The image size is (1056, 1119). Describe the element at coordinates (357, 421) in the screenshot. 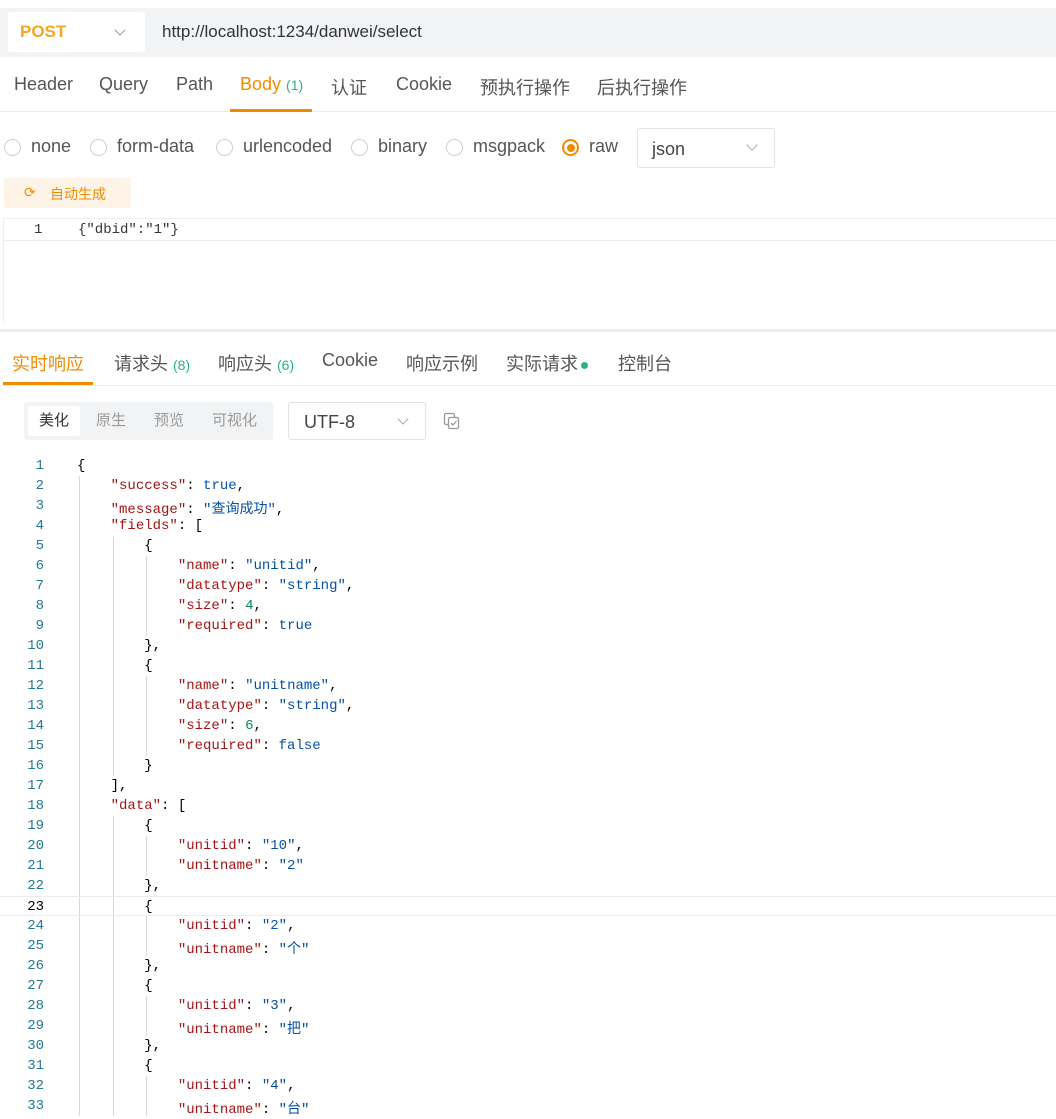

I see `encoding-select: UTF-8` at that location.